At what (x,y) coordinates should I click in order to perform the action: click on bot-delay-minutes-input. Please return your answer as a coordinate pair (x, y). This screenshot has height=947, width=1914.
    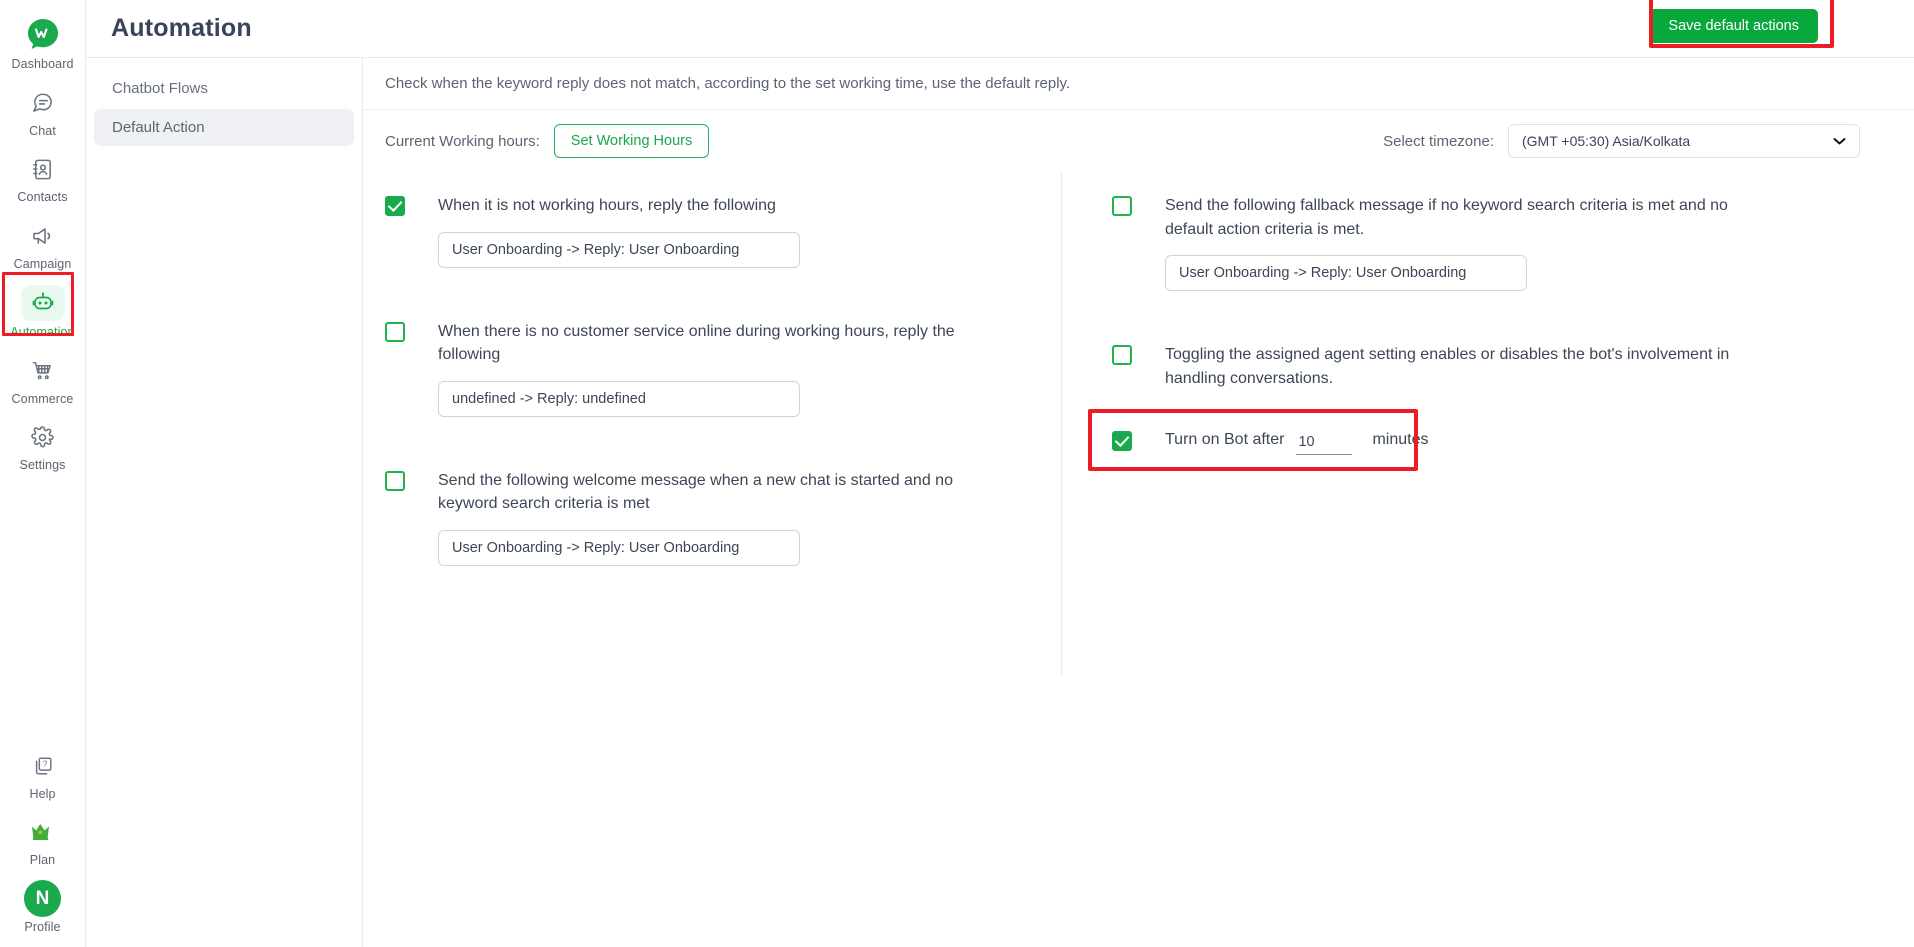
    Looking at the image, I should click on (1324, 444).